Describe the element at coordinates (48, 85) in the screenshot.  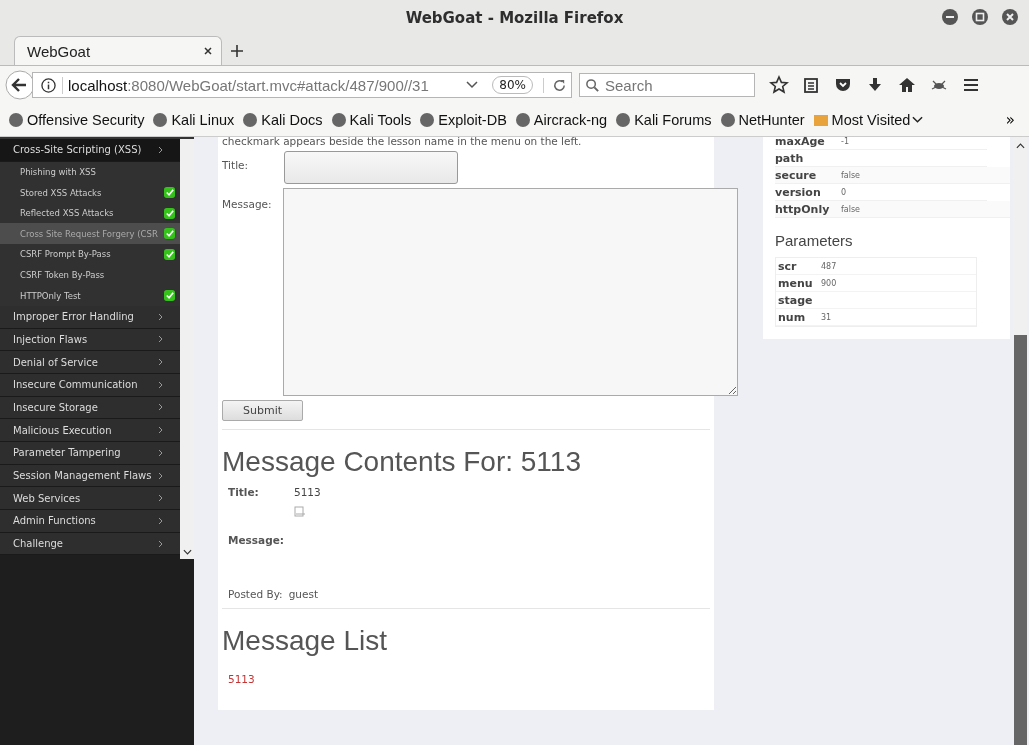
I see `info-icon` at that location.